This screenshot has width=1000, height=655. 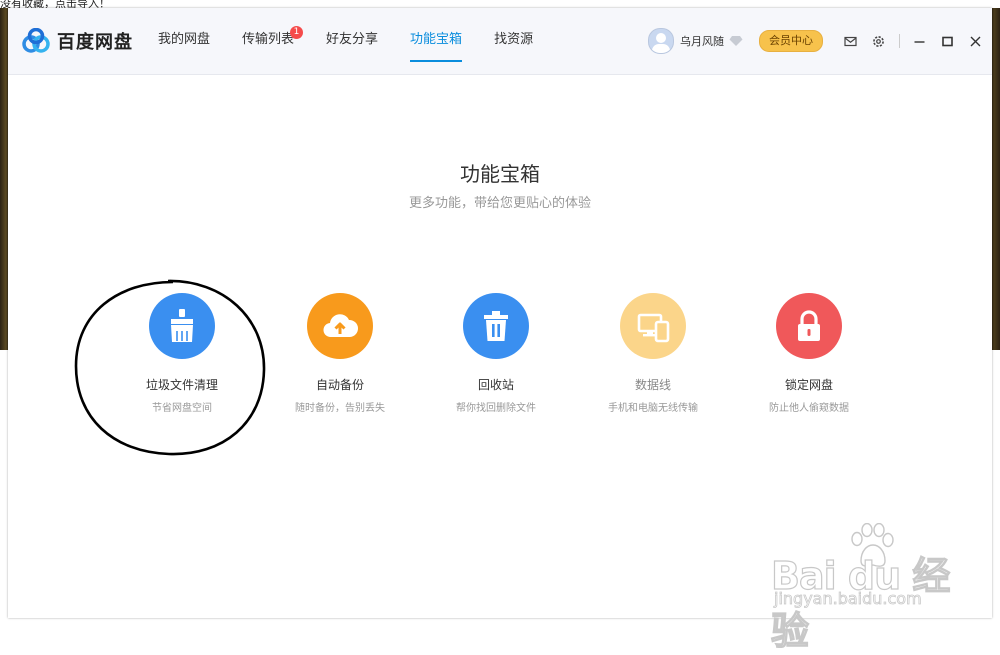 What do you see at coordinates (872, 545) in the screenshot?
I see `paw-print-icon` at bounding box center [872, 545].